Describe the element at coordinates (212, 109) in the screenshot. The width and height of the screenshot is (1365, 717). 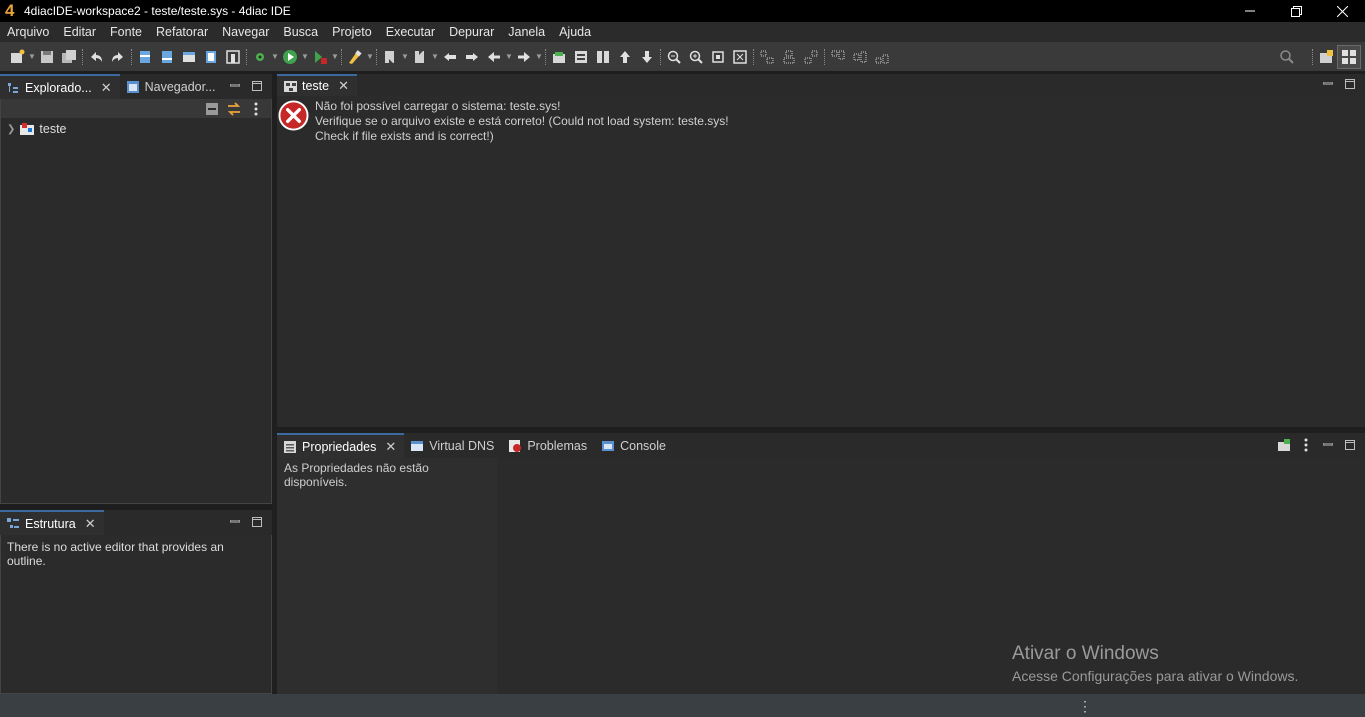
I see `collapse-all-icon` at that location.